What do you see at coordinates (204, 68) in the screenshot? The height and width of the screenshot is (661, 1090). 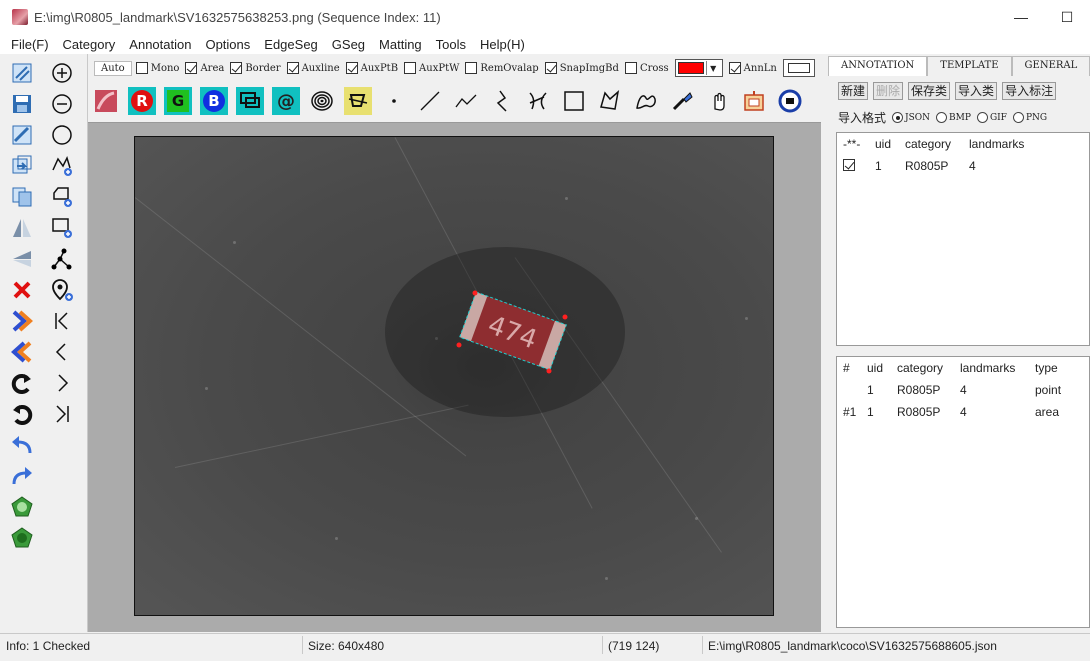 I see `area-checkbox: Area` at bounding box center [204, 68].